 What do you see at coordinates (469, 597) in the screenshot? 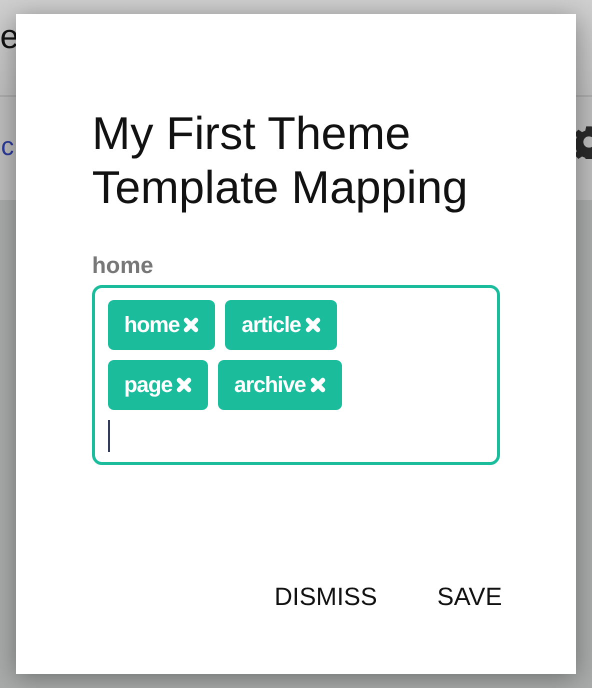
I see `save-button: SAVE` at bounding box center [469, 597].